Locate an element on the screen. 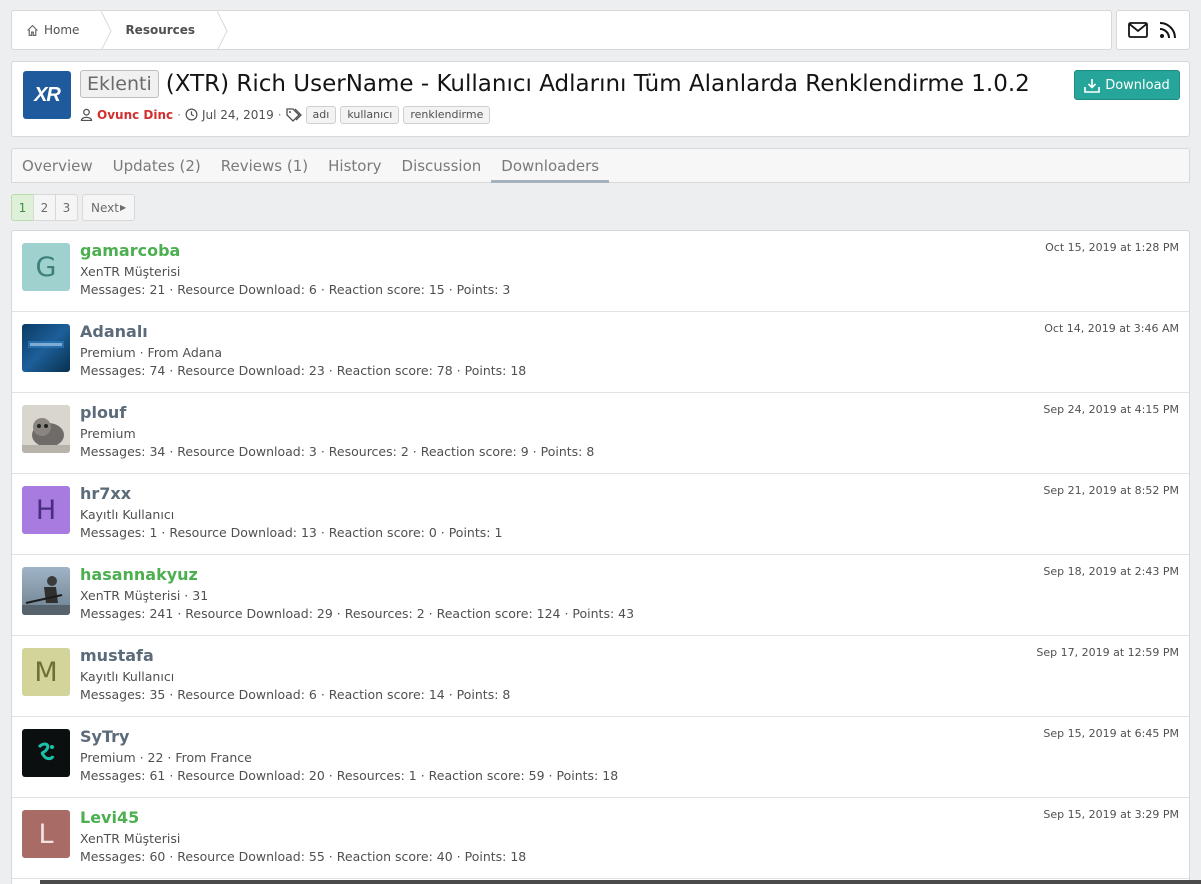 The image size is (1201, 884). download-date: Oct 14, 2019 at 3:46 AM is located at coordinates (1111, 328).